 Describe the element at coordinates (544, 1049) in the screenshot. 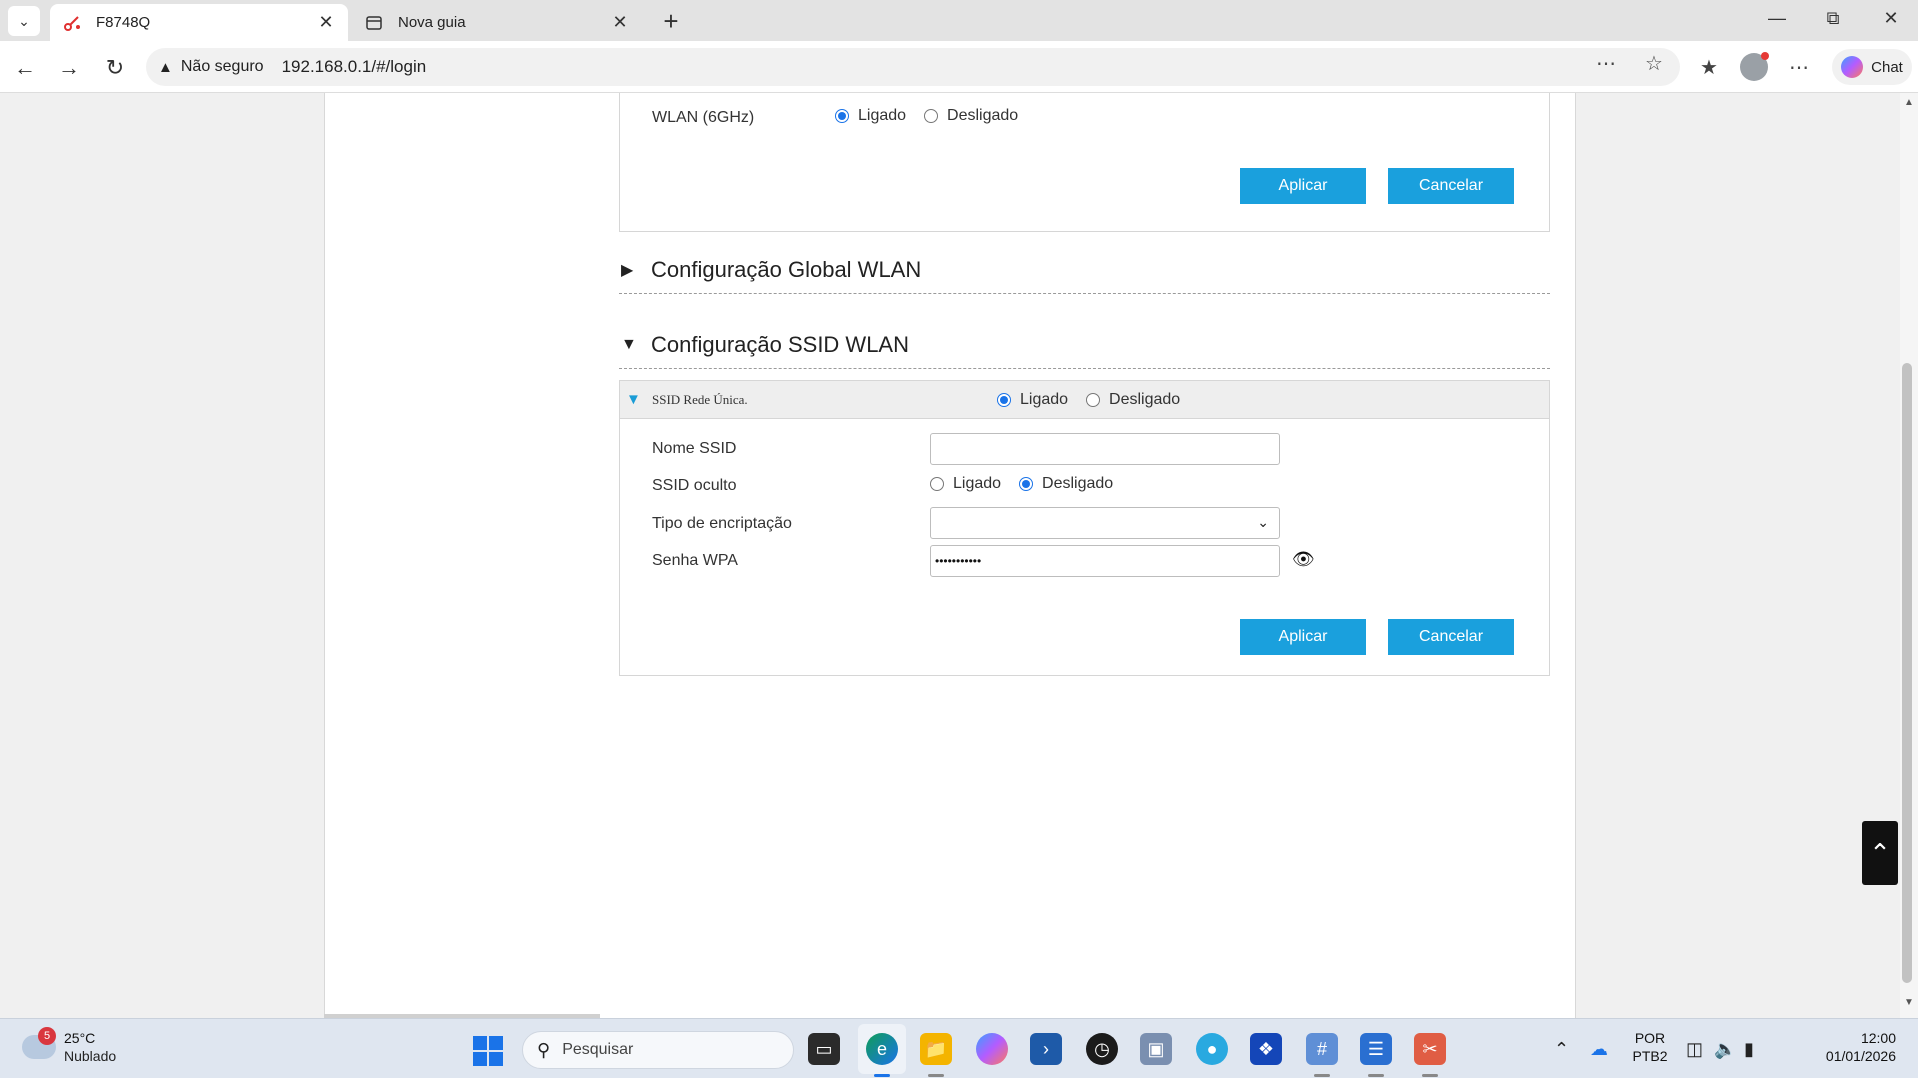

I see `search-icon: ⚲` at that location.